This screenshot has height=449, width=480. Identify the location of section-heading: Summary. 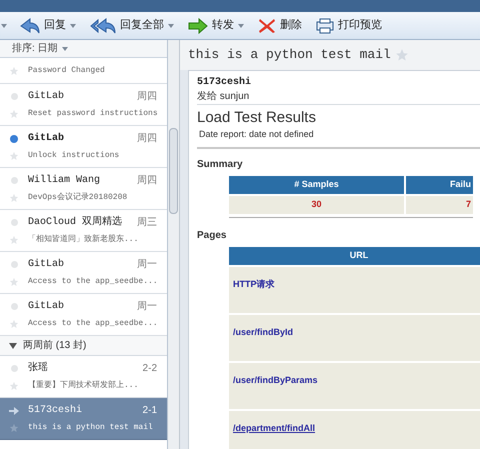
(220, 165).